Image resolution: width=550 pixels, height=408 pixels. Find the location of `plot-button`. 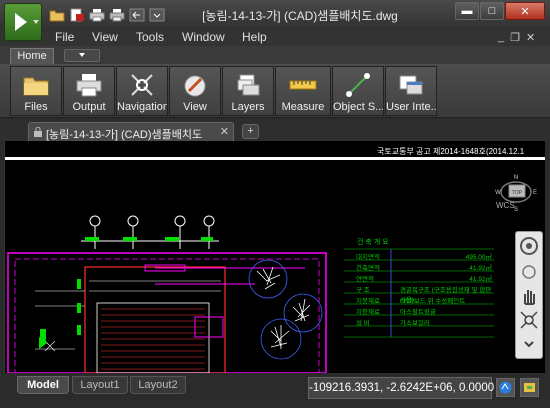

plot-button is located at coordinates (117, 15).